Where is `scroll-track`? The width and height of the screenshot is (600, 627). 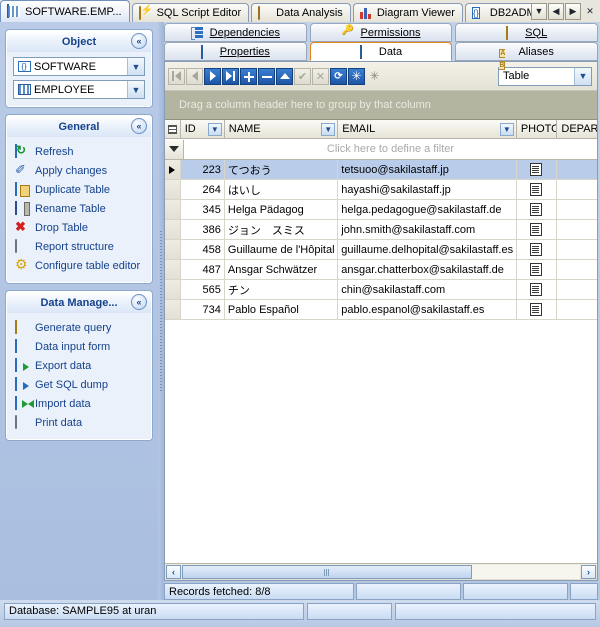 scroll-track is located at coordinates (381, 572).